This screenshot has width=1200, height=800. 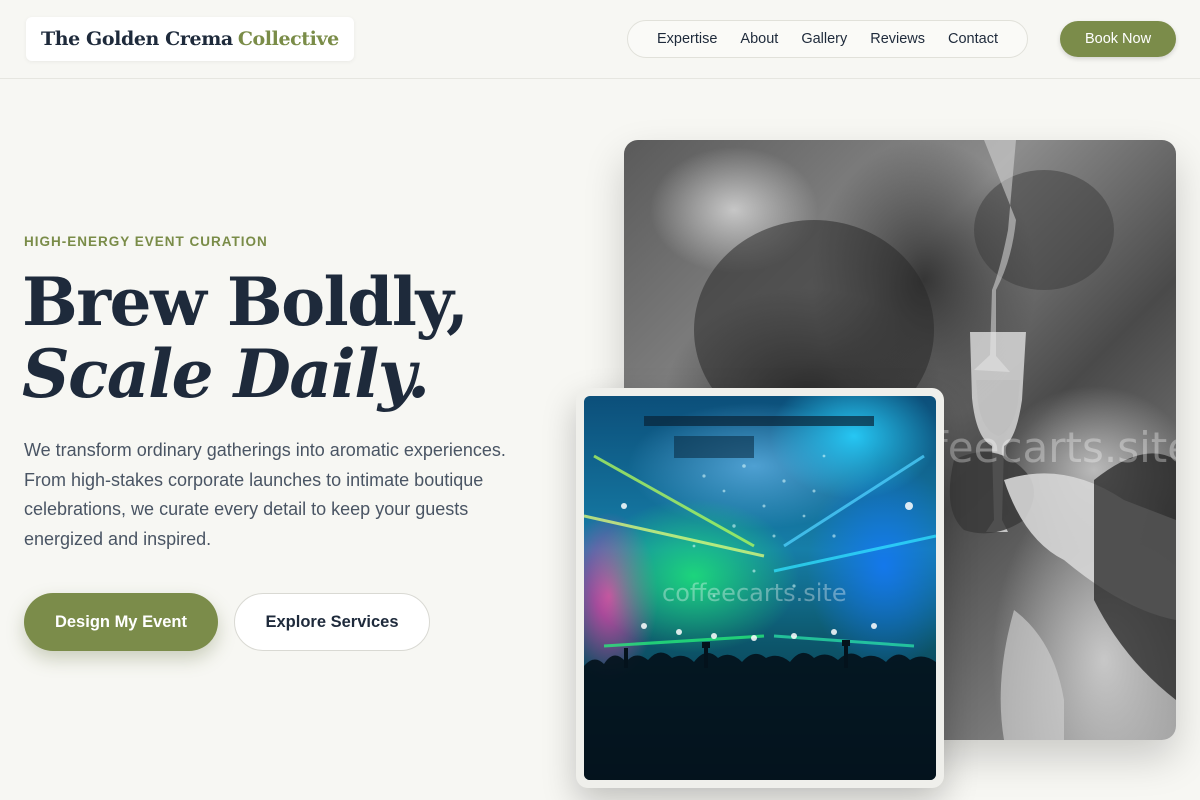 I want to click on explore-services-button: Explore Services, so click(x=332, y=622).